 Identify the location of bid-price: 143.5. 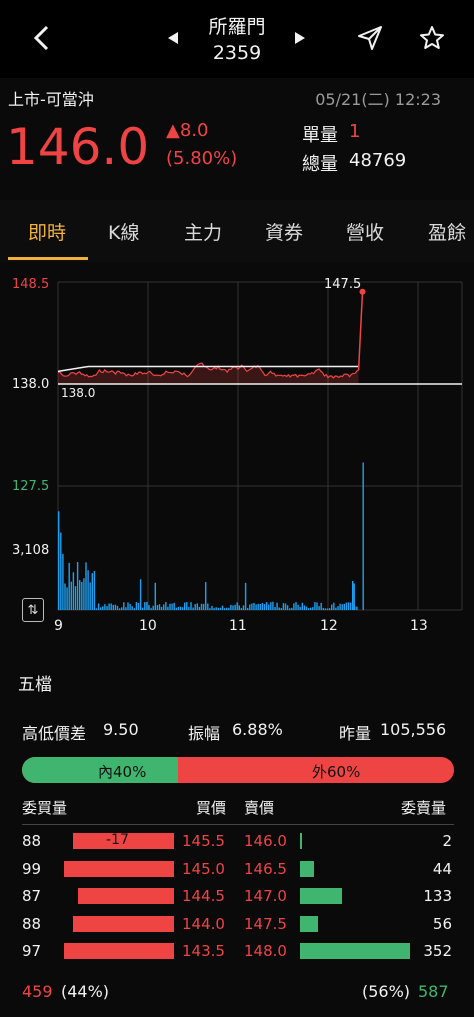
(203, 951).